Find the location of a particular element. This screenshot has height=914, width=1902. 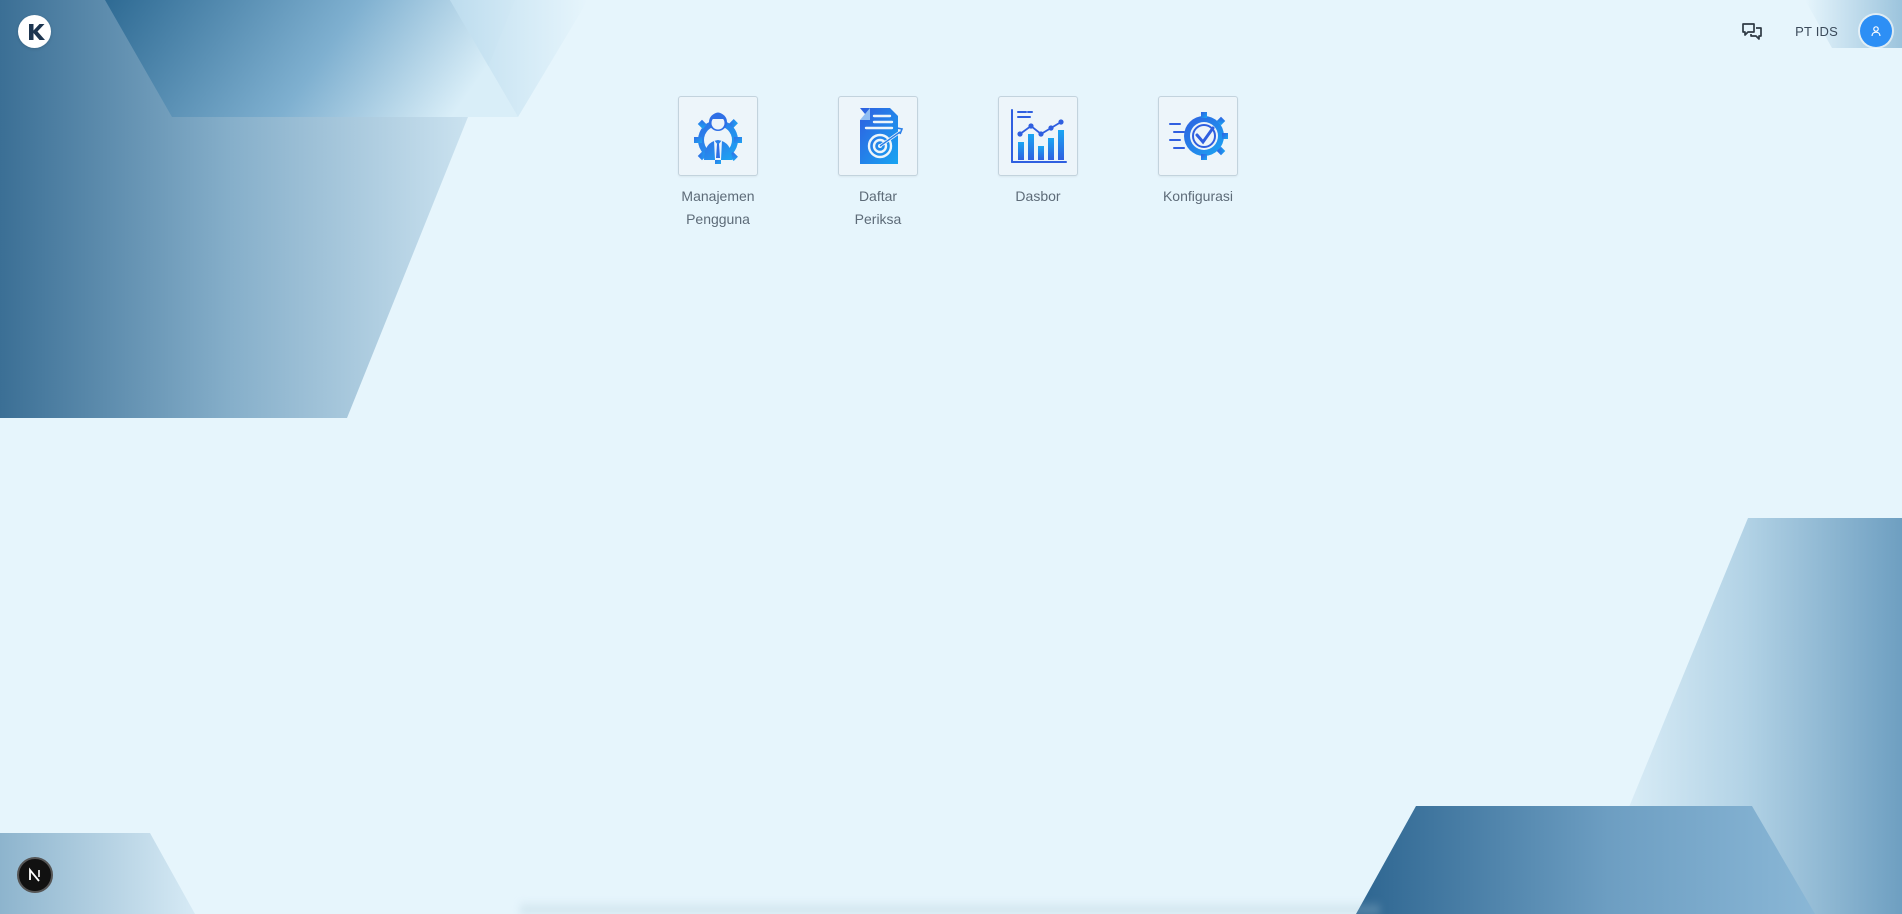

user-avatar is located at coordinates (1876, 31).